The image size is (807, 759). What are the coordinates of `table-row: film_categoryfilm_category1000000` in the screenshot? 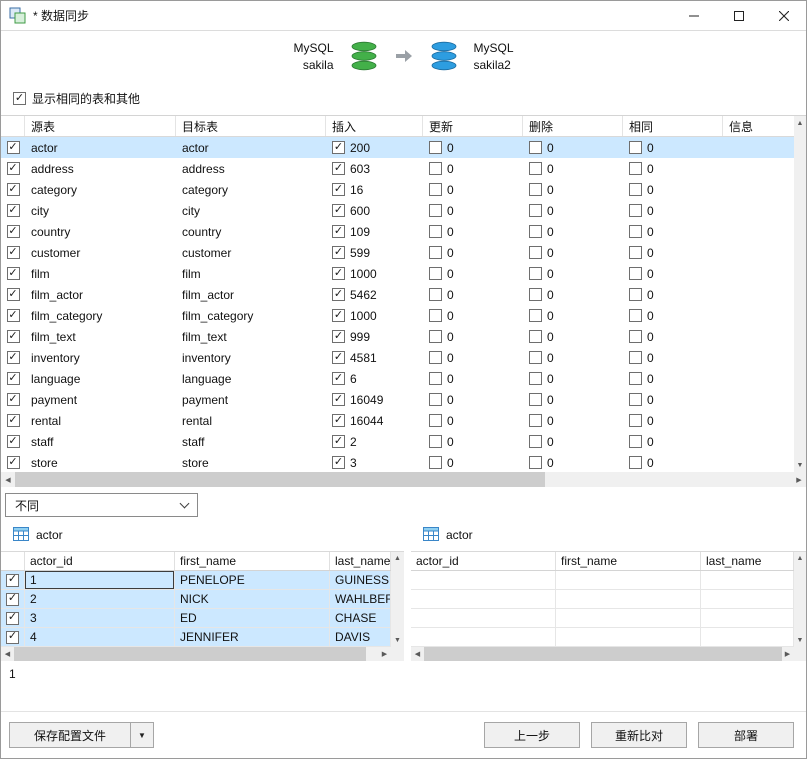 It's located at (397, 315).